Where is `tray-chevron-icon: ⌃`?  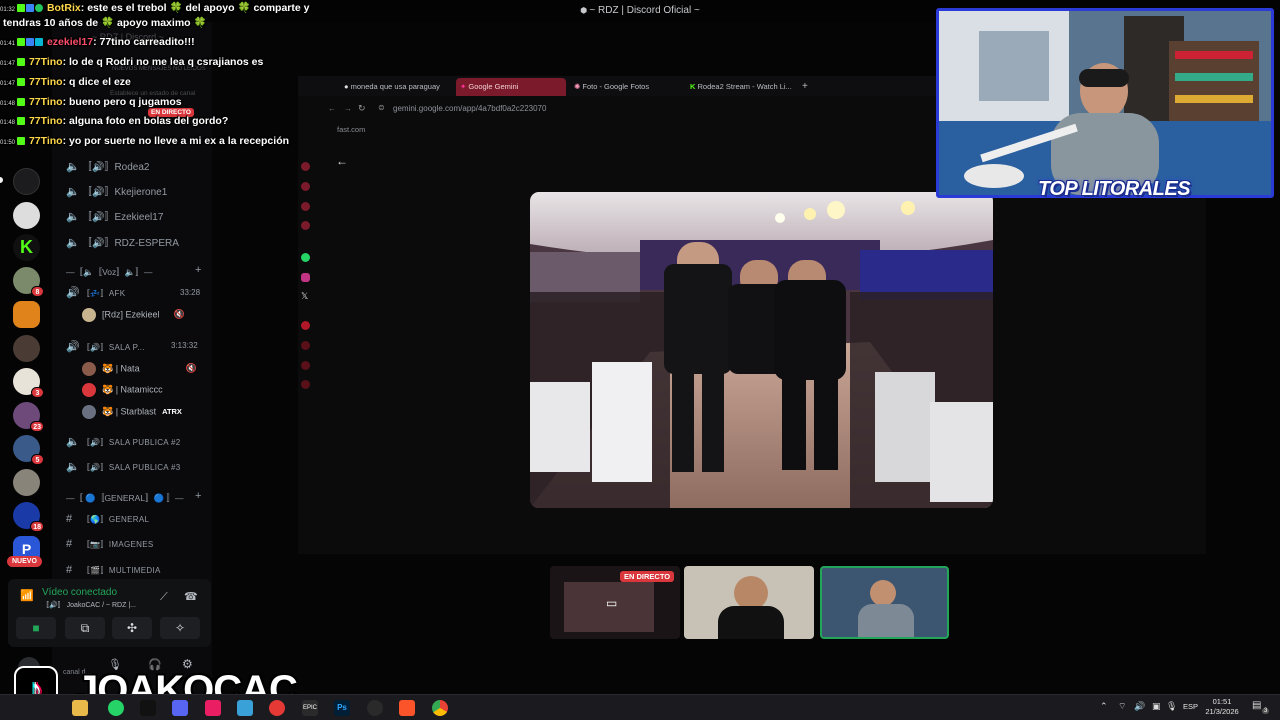
tray-chevron-icon: ⌃ is located at coordinates (1104, 706).